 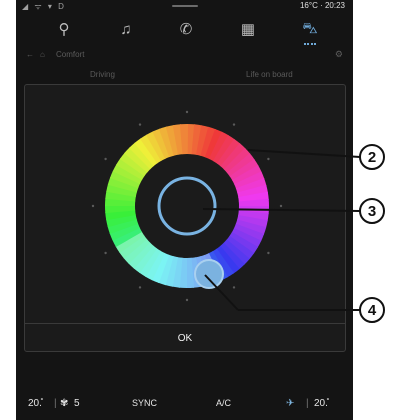 What do you see at coordinates (372, 211) in the screenshot?
I see `callout-3: 3` at bounding box center [372, 211].